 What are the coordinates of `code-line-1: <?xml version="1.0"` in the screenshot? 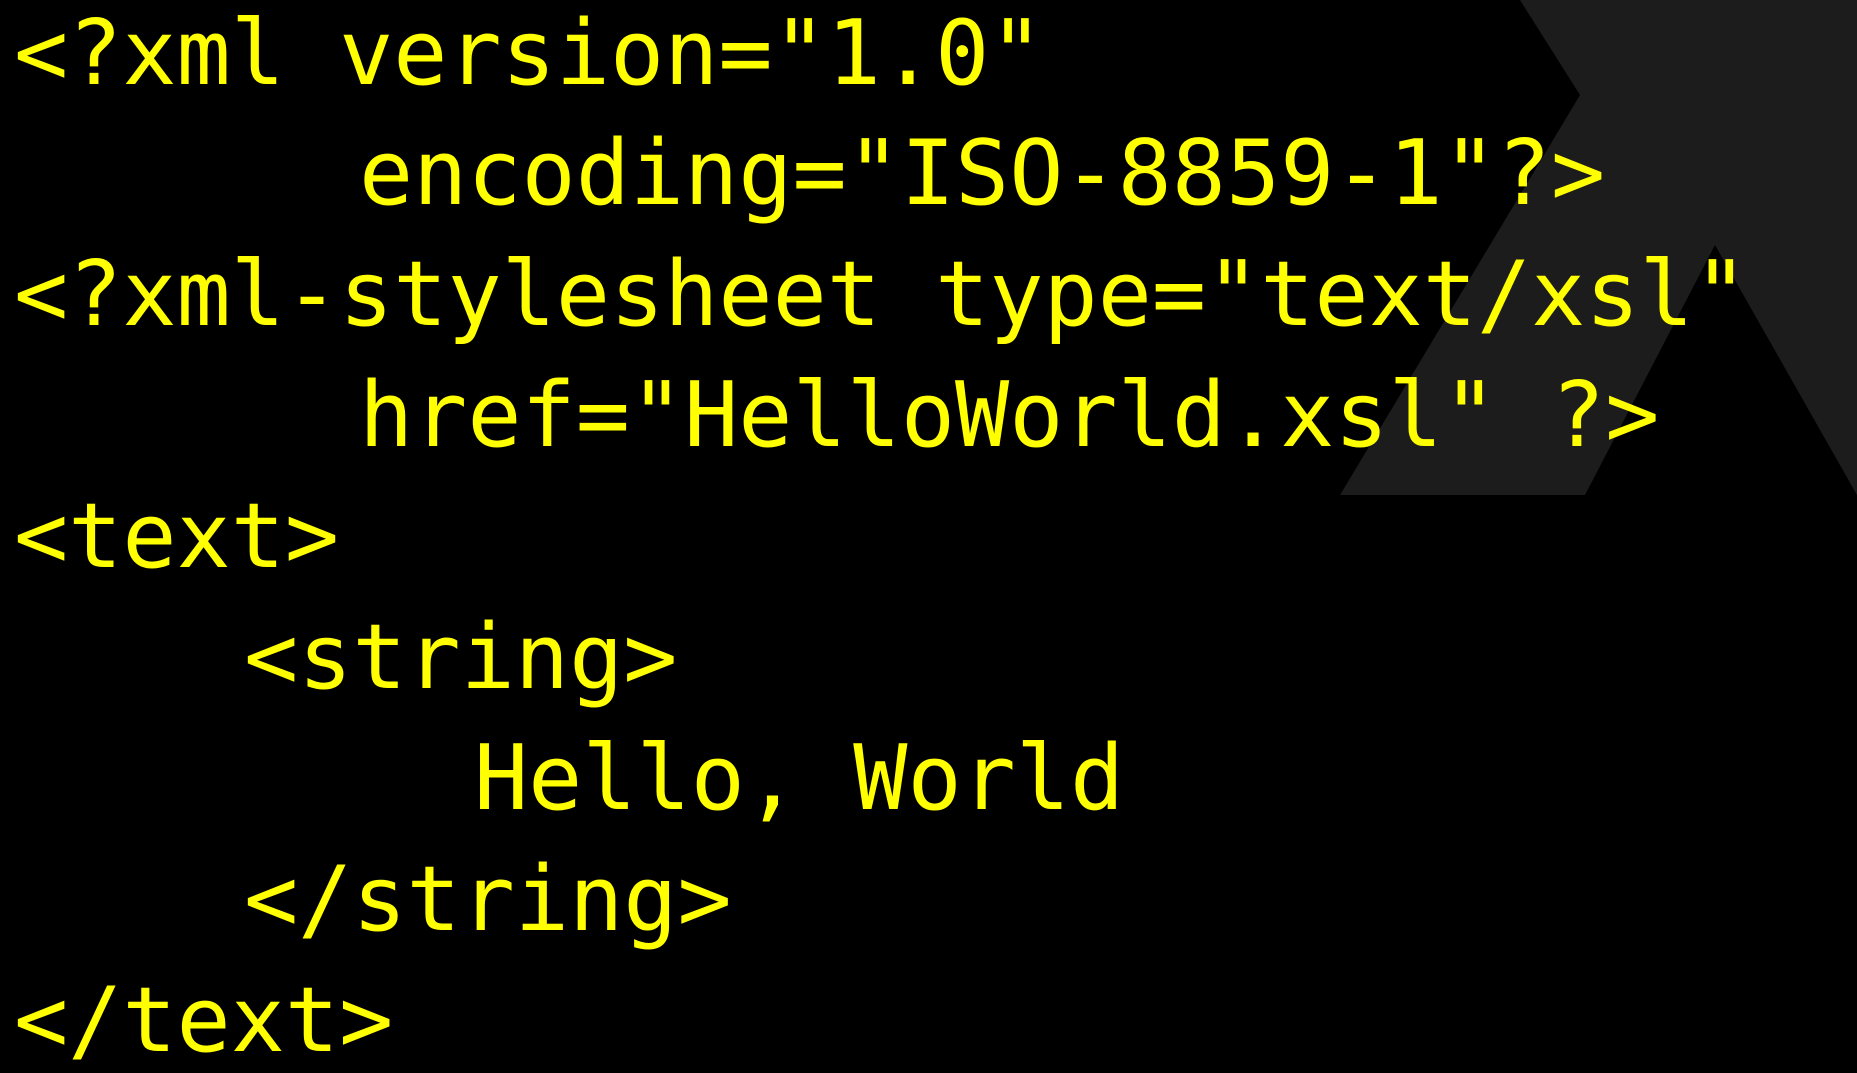 It's located at (529, 53).